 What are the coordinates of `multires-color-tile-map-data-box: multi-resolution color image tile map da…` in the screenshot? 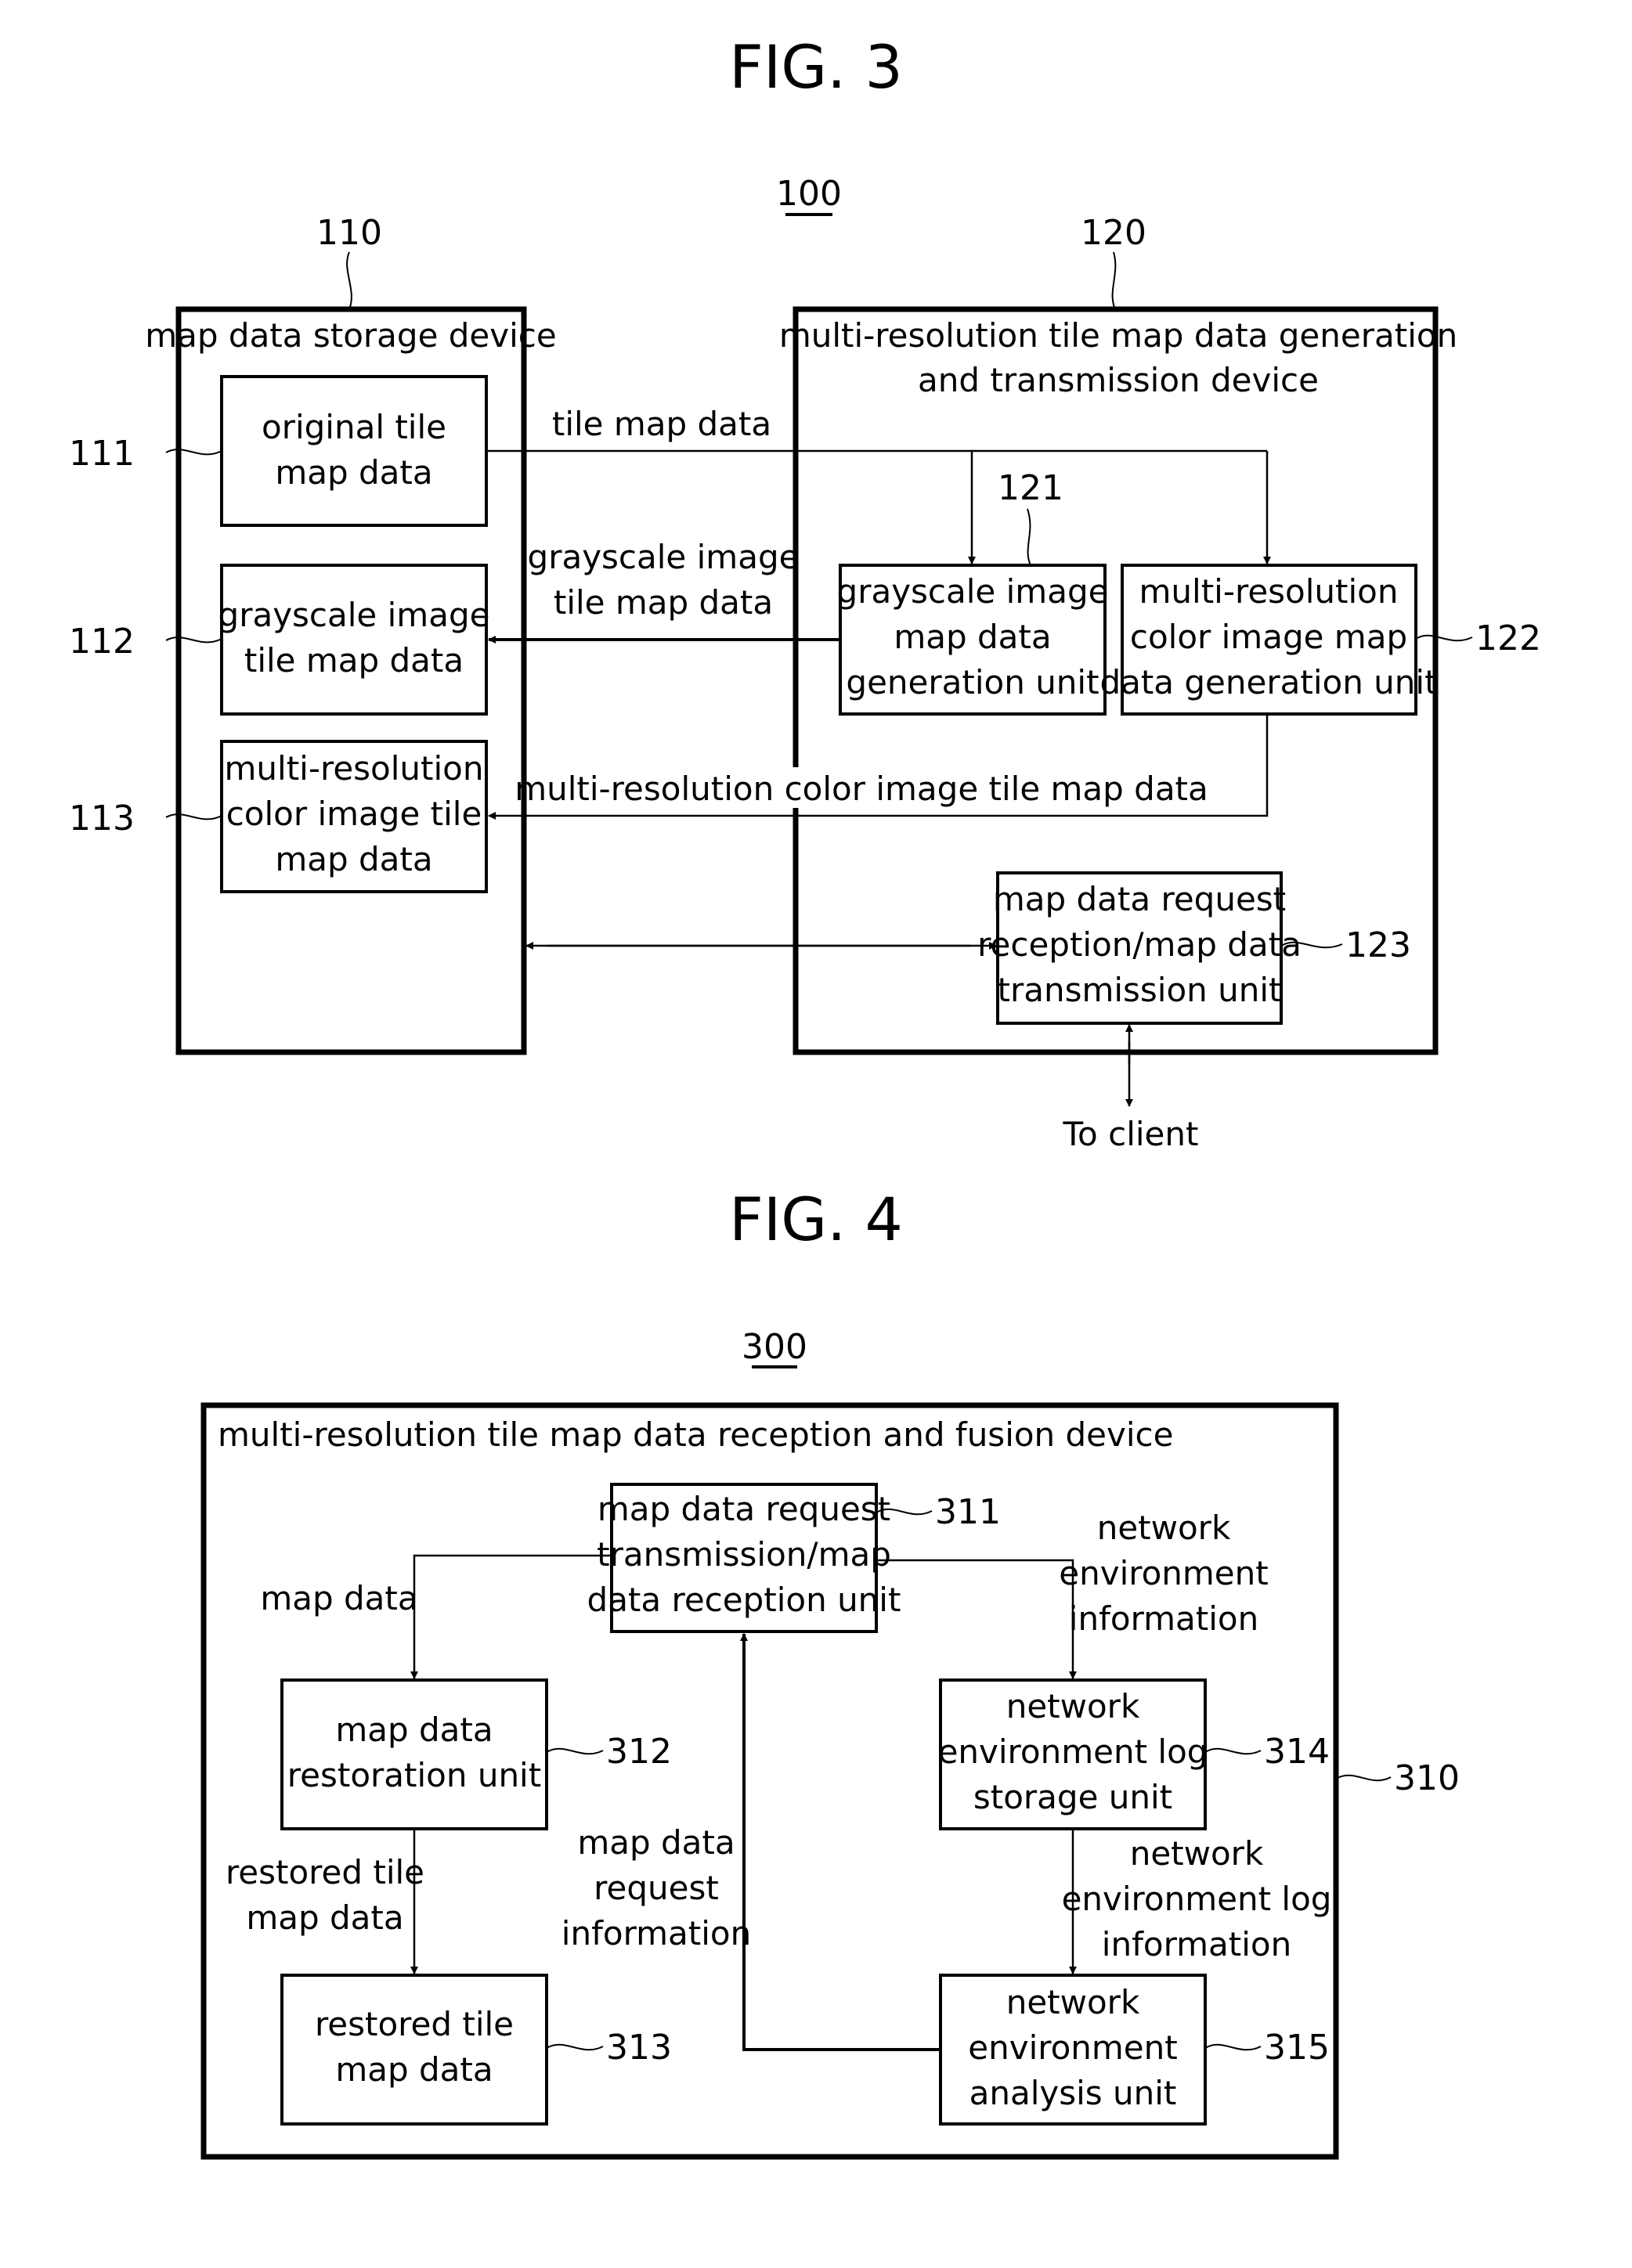 It's located at (354, 816).